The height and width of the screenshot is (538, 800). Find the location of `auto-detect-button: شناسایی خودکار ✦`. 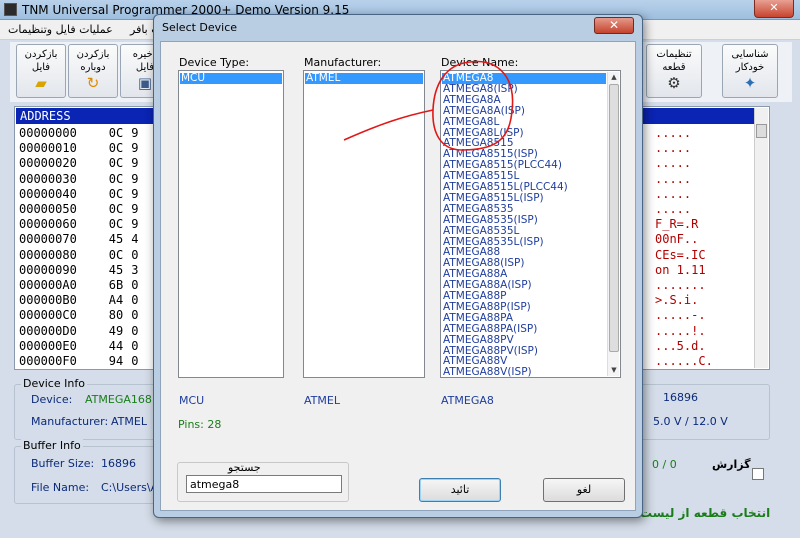

auto-detect-button: شناسایی خودکار ✦ is located at coordinates (750, 71).